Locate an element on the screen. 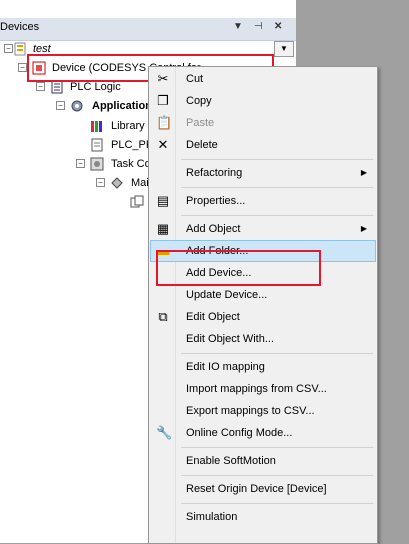  menu-item-label: Edit Object is located at coordinates (213, 317).